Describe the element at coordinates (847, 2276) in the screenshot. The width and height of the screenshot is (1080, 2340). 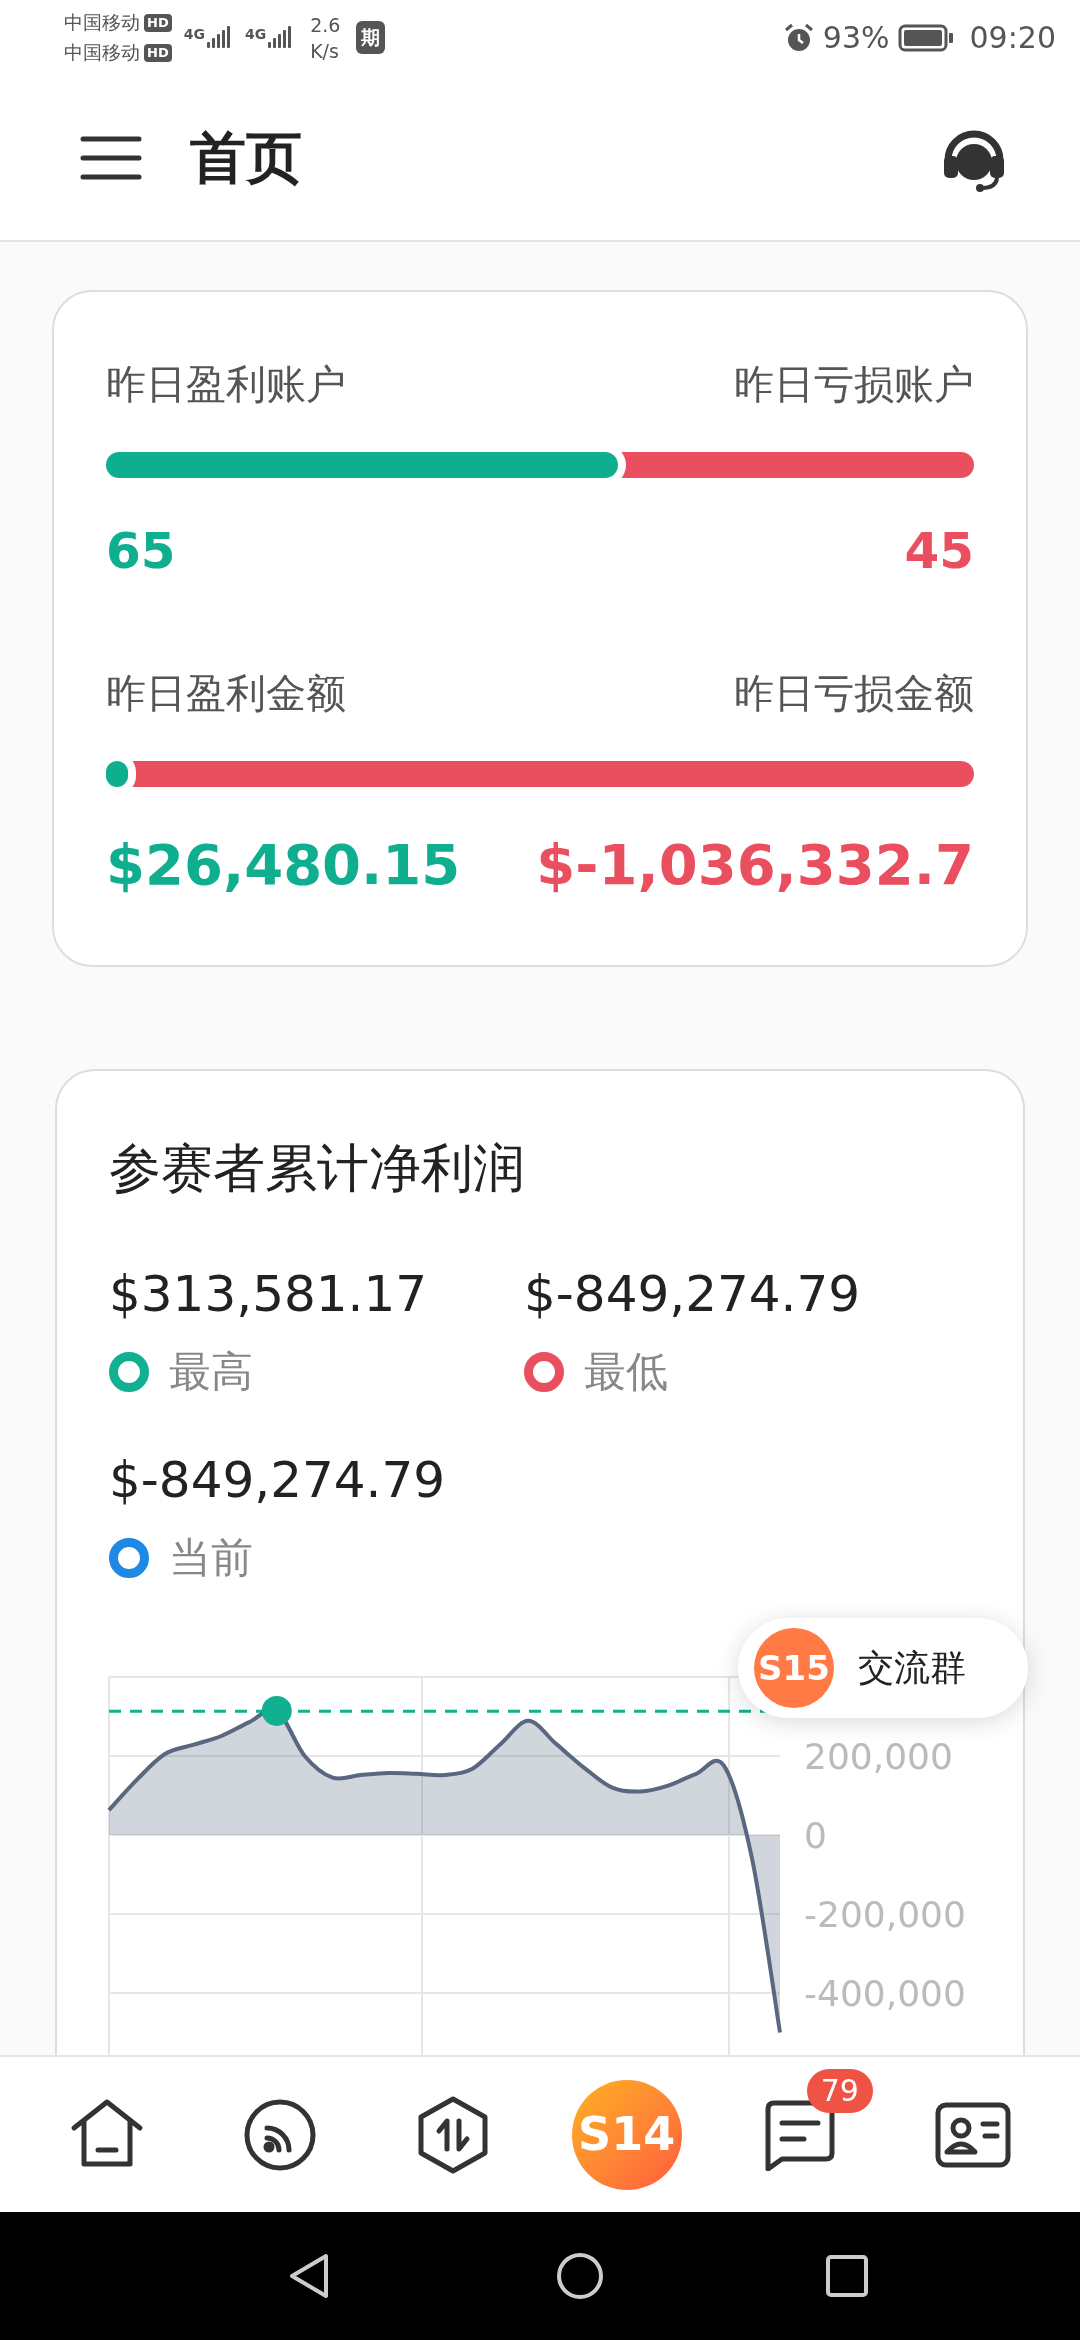
I see `recents-icon` at that location.